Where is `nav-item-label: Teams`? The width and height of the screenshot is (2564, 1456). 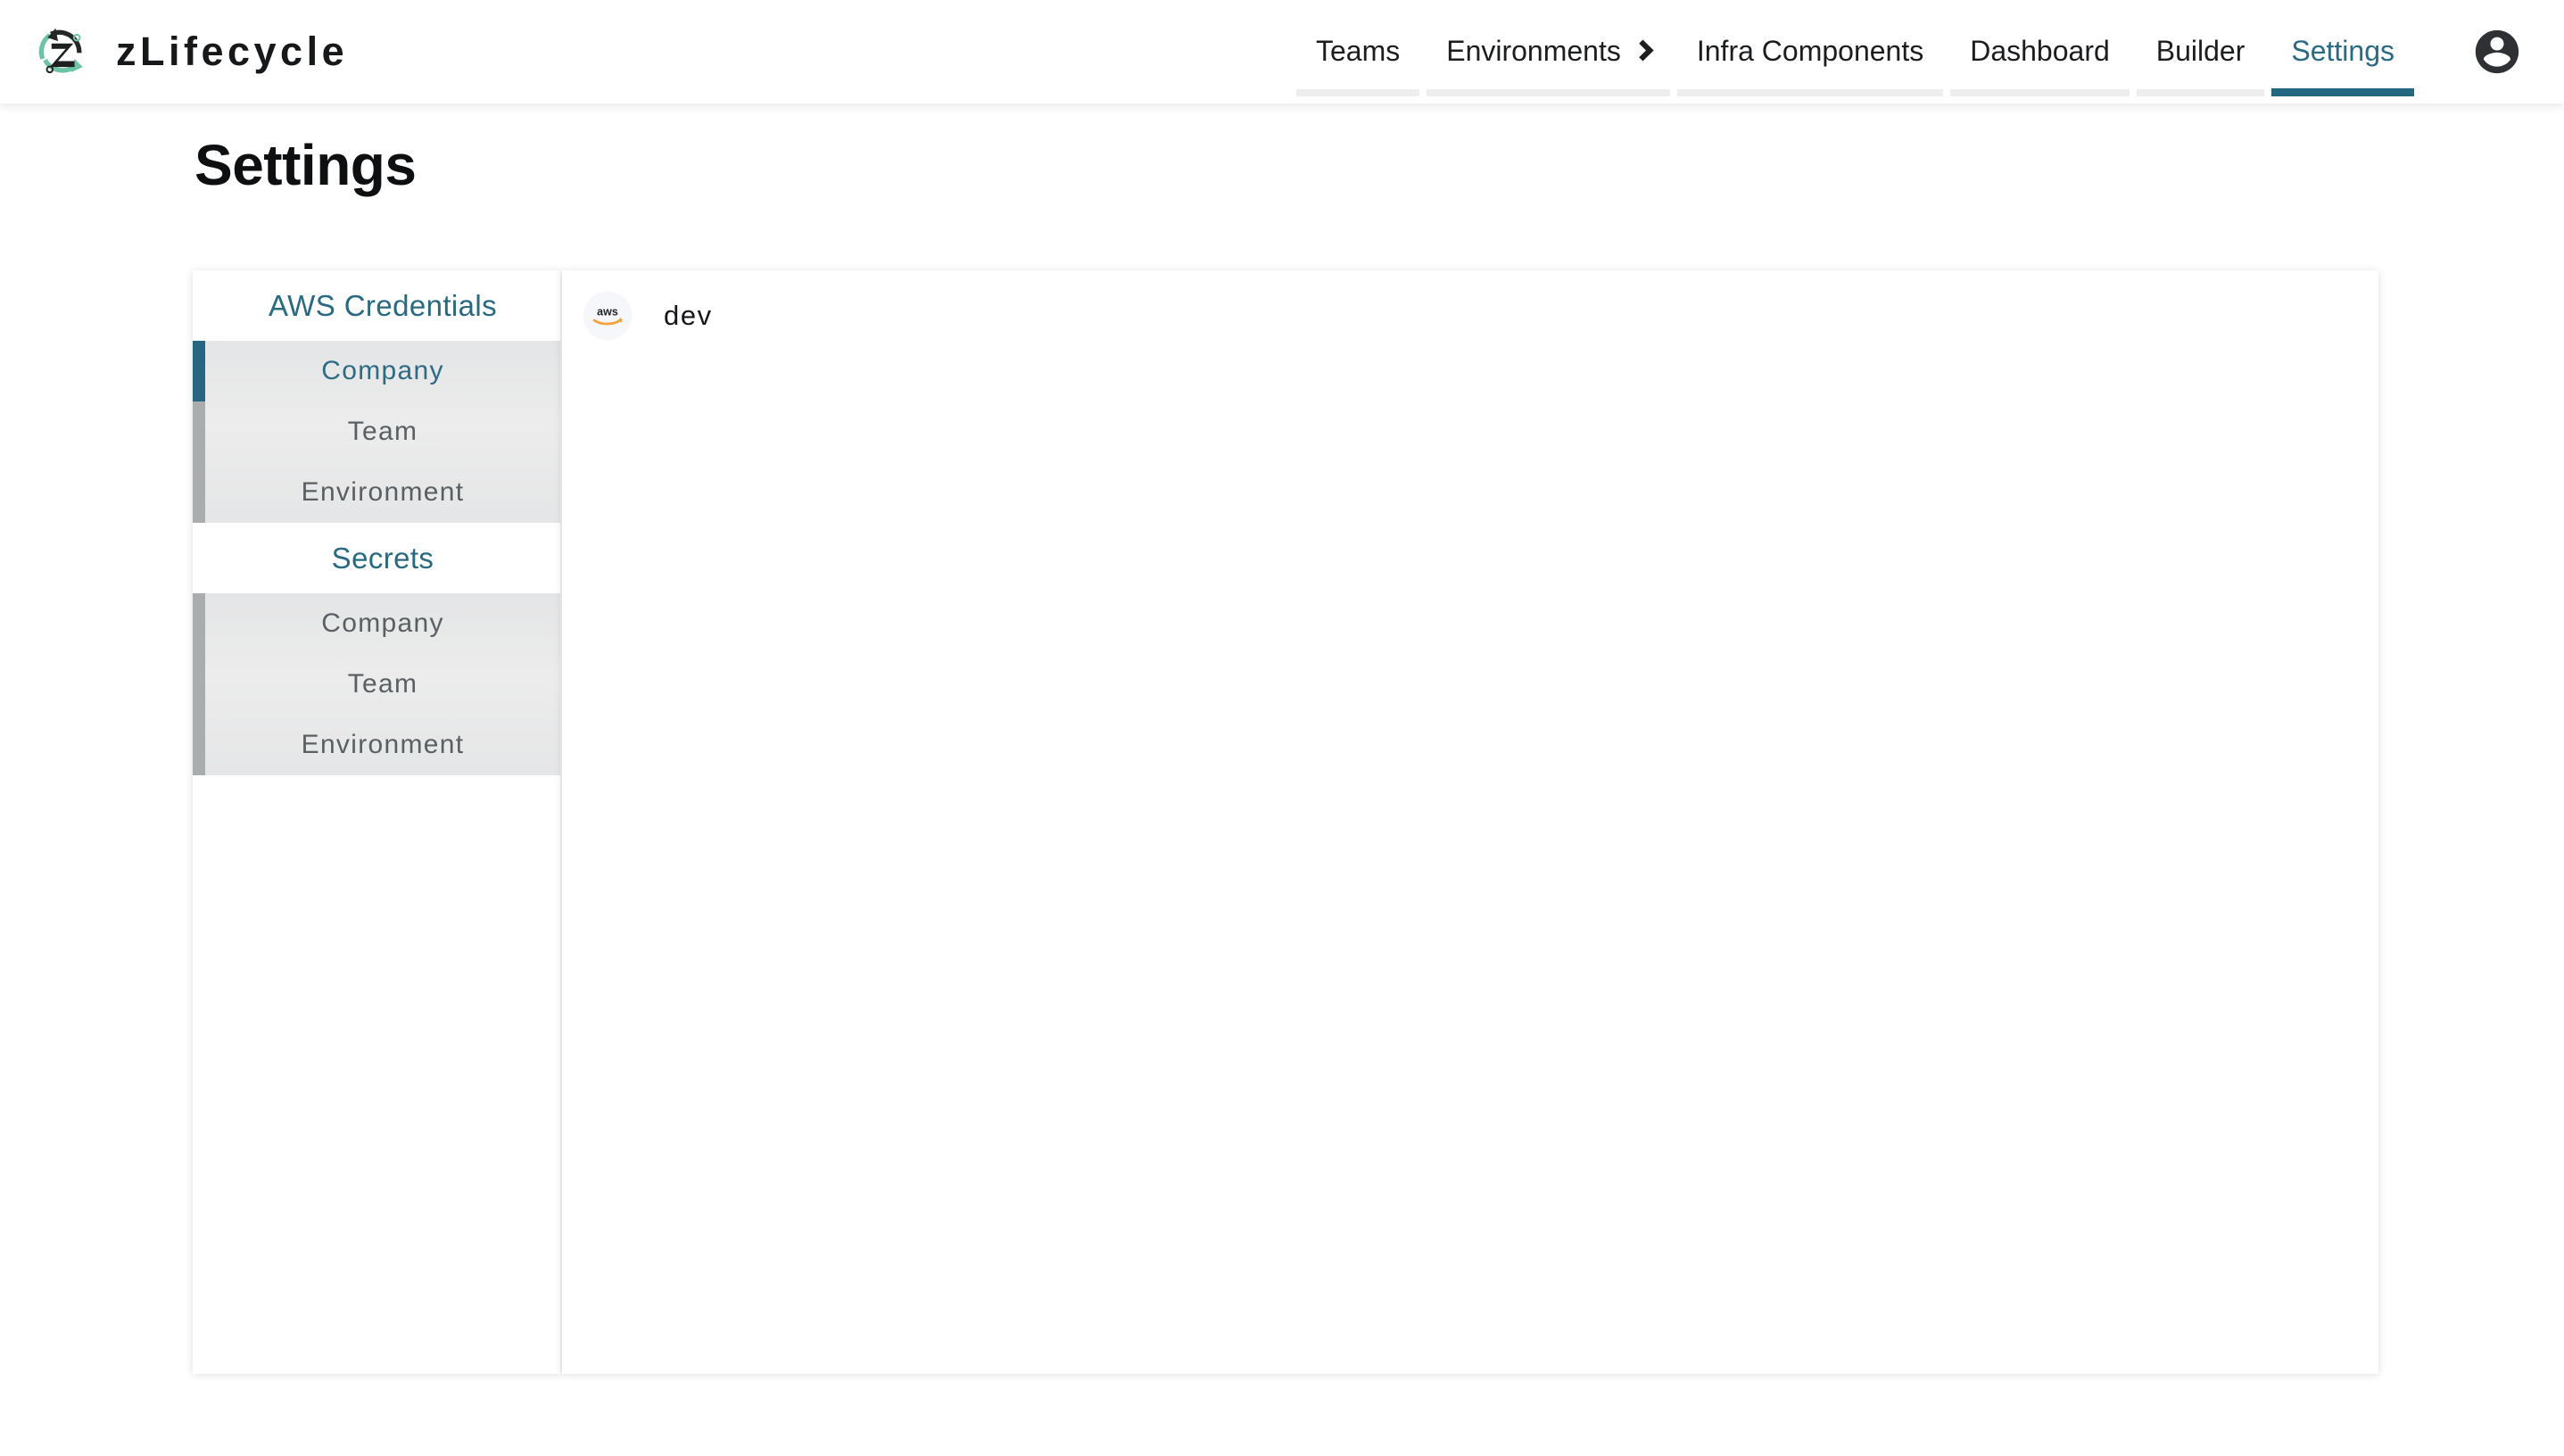
nav-item-label: Teams is located at coordinates (1358, 51).